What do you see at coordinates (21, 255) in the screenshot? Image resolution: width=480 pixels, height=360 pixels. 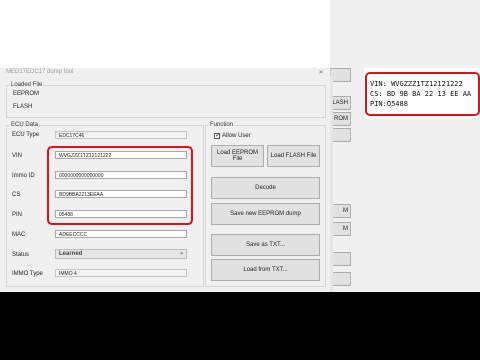 I see `status-label: Status` at bounding box center [21, 255].